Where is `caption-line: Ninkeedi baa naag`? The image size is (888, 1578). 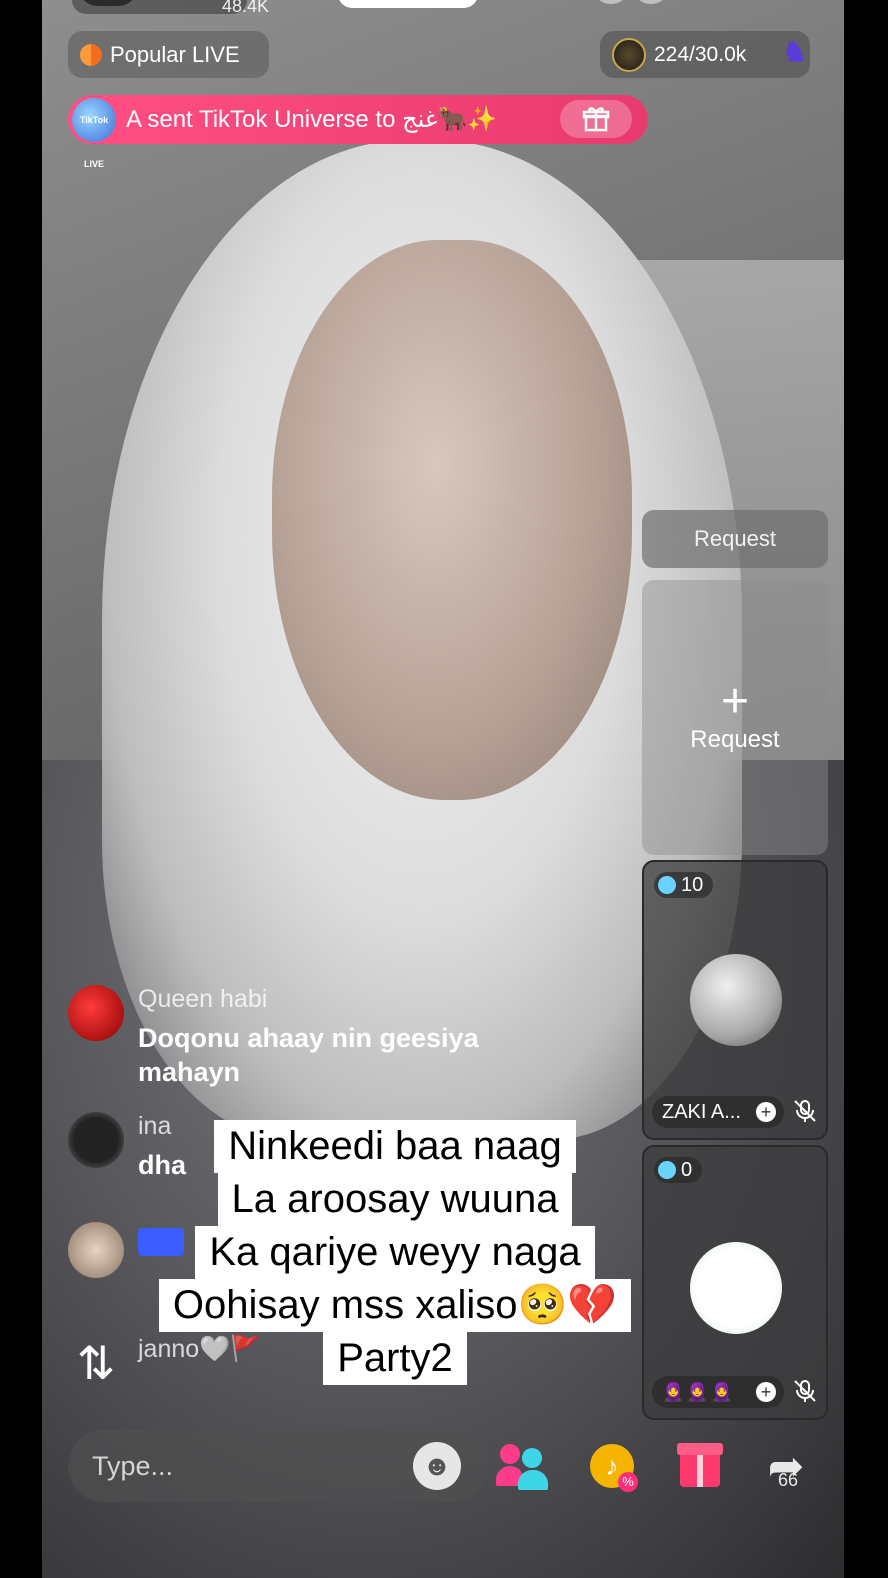 caption-line: Ninkeedi baa naag is located at coordinates (395, 1146).